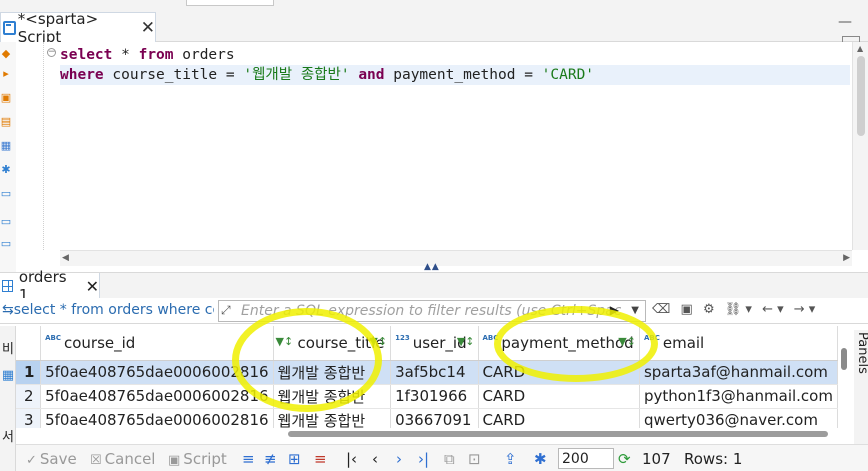  What do you see at coordinates (434, 372) in the screenshot?
I see `cell: 3af5bc14` at bounding box center [434, 372].